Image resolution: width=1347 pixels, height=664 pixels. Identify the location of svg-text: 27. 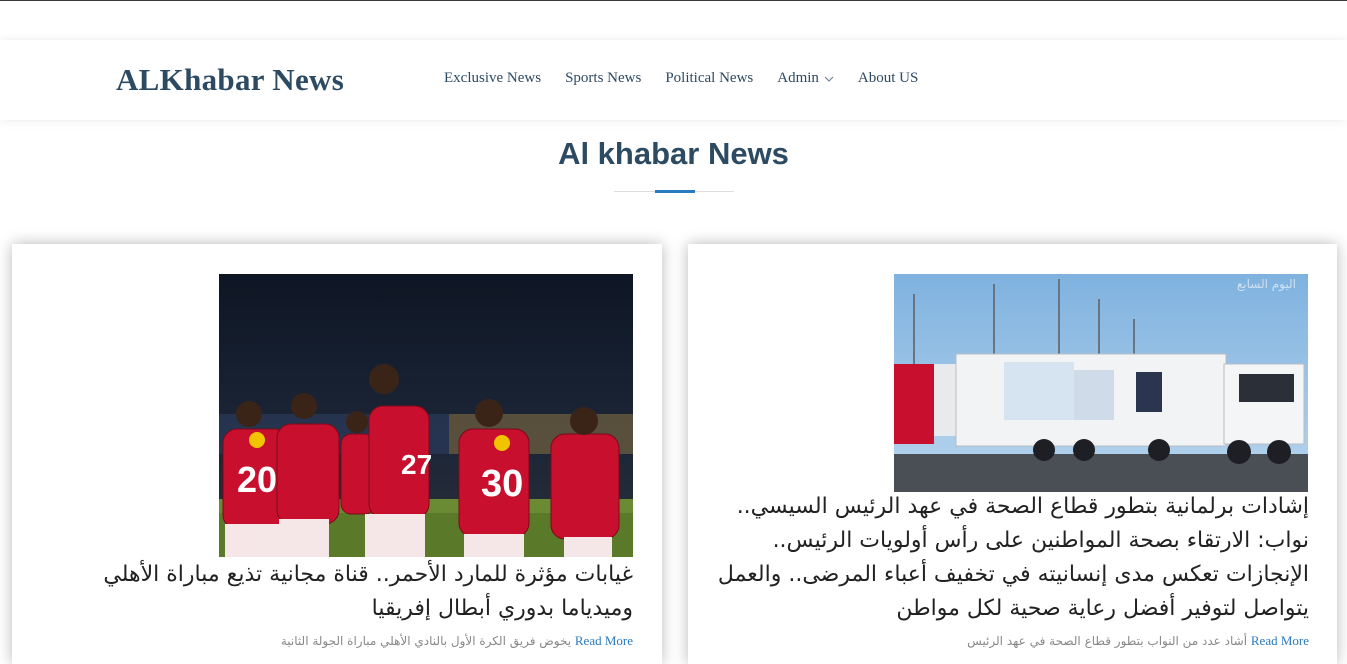
(416, 464).